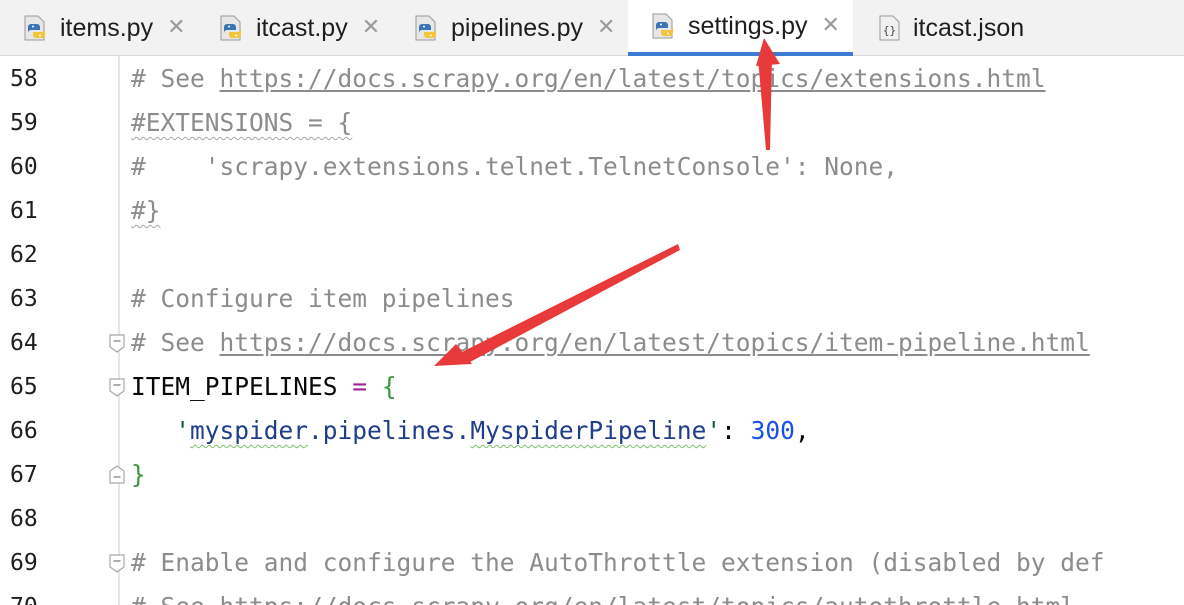 This screenshot has width=1184, height=605. I want to click on line-number: 68, so click(24, 519).